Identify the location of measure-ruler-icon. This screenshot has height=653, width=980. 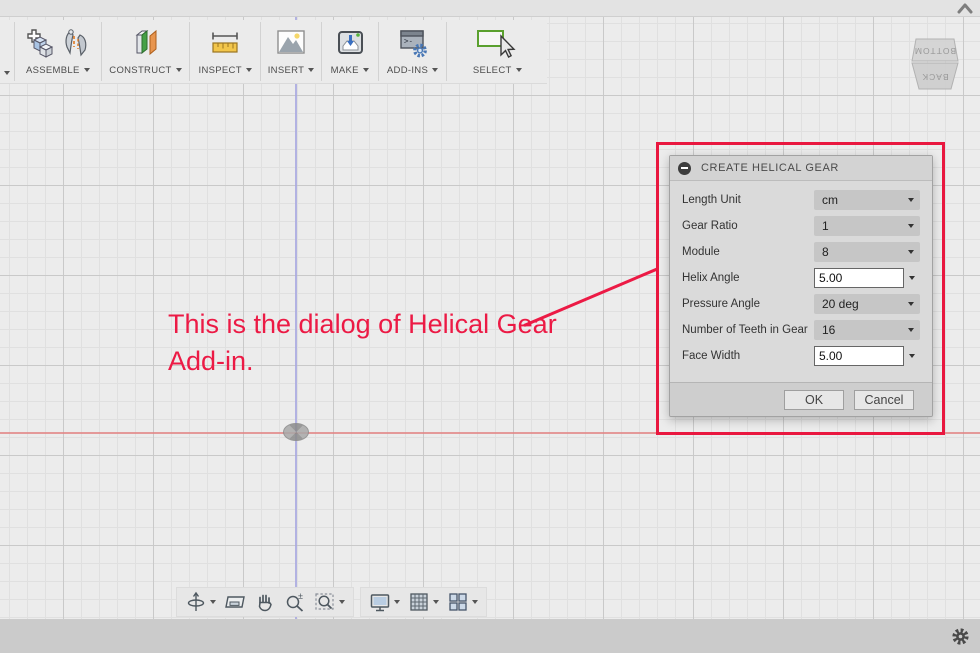
(225, 43).